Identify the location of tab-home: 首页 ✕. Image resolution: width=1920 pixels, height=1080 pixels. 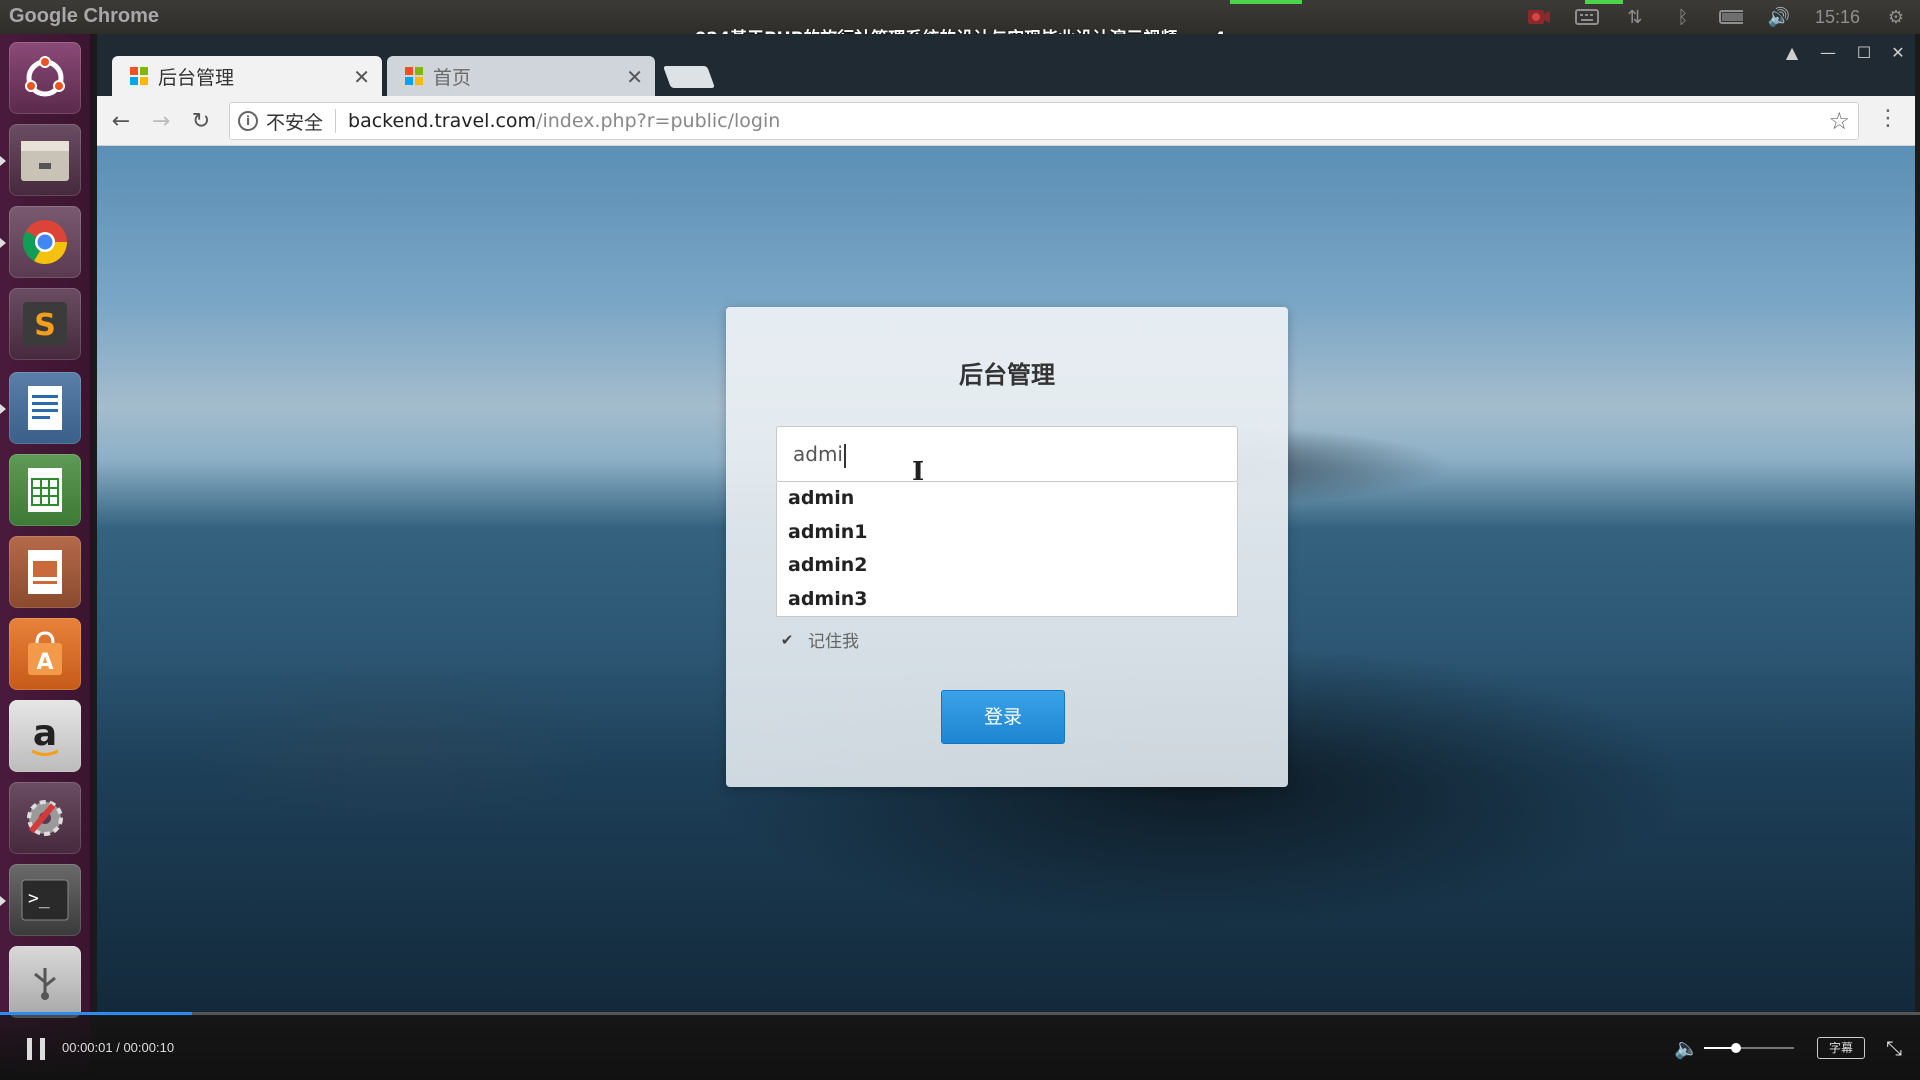
(521, 76).